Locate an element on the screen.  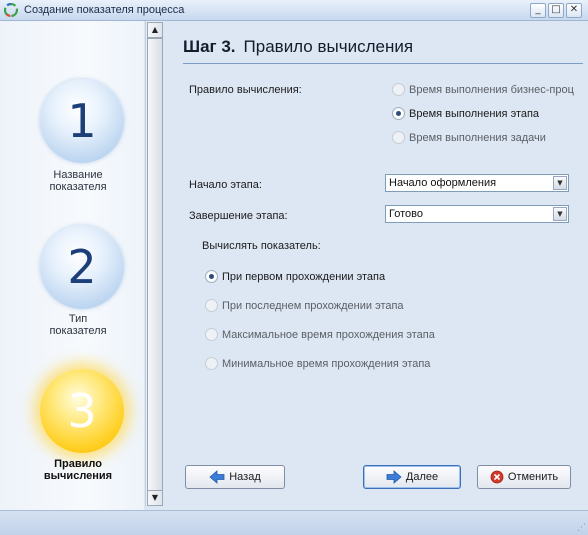
step-2-label: Тип показателя is located at coordinates (78, 325).